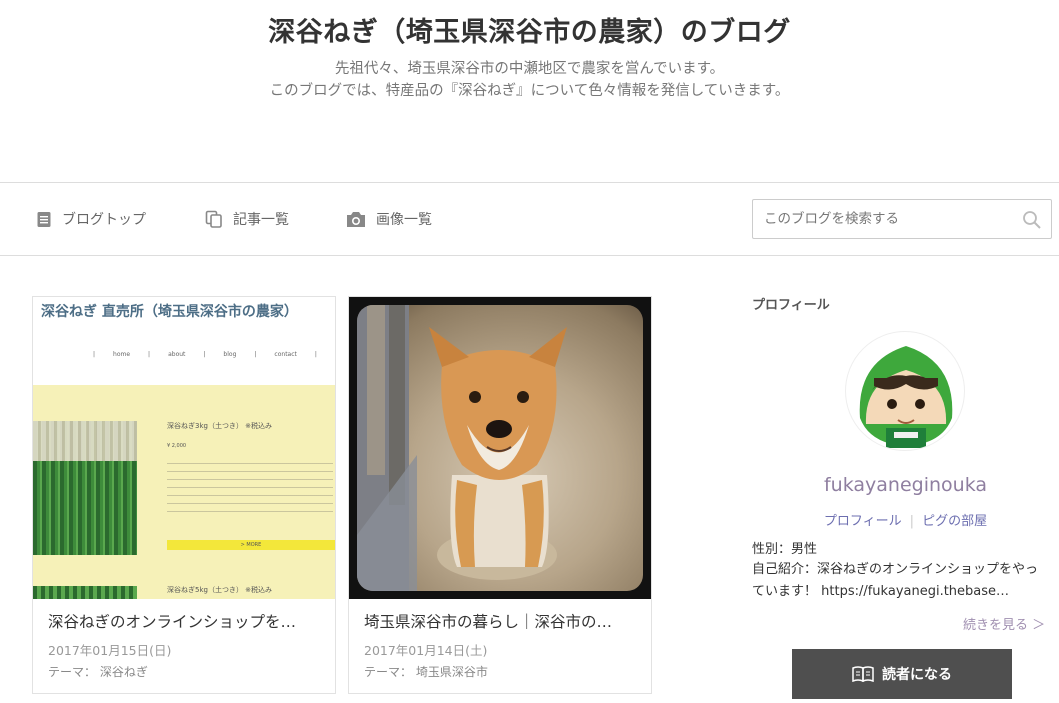 This screenshot has width=1059, height=703. Describe the element at coordinates (230, 354) in the screenshot. I see `shop-nav-item: blog` at that location.